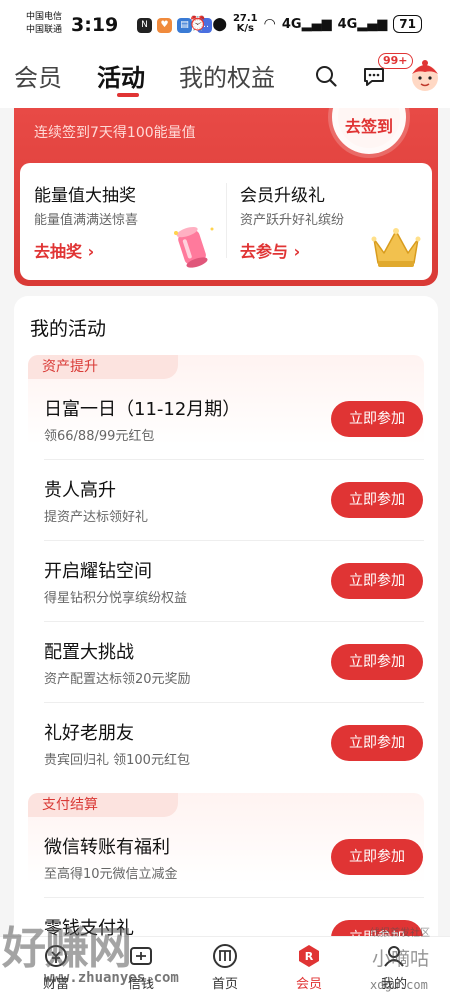 Image resolution: width=450 pixels, height=999 pixels. What do you see at coordinates (224, 984) in the screenshot?
I see `nav-label: 首页` at bounding box center [224, 984].